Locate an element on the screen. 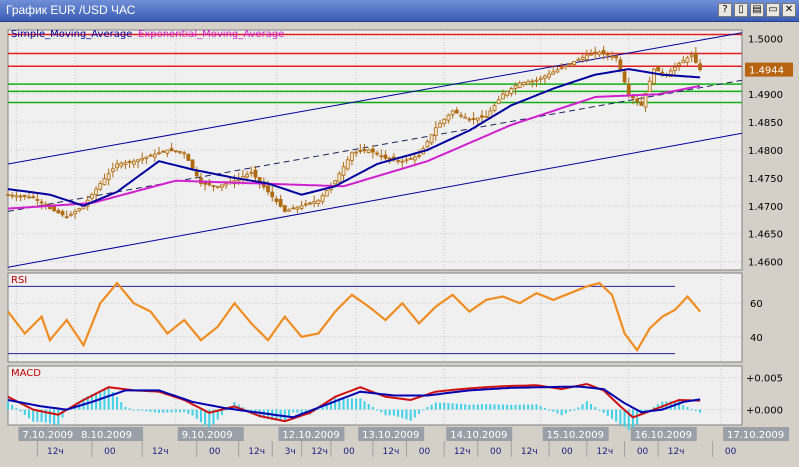 Image resolution: width=799 pixels, height=467 pixels. restore-button: ▯ is located at coordinates (741, 10).